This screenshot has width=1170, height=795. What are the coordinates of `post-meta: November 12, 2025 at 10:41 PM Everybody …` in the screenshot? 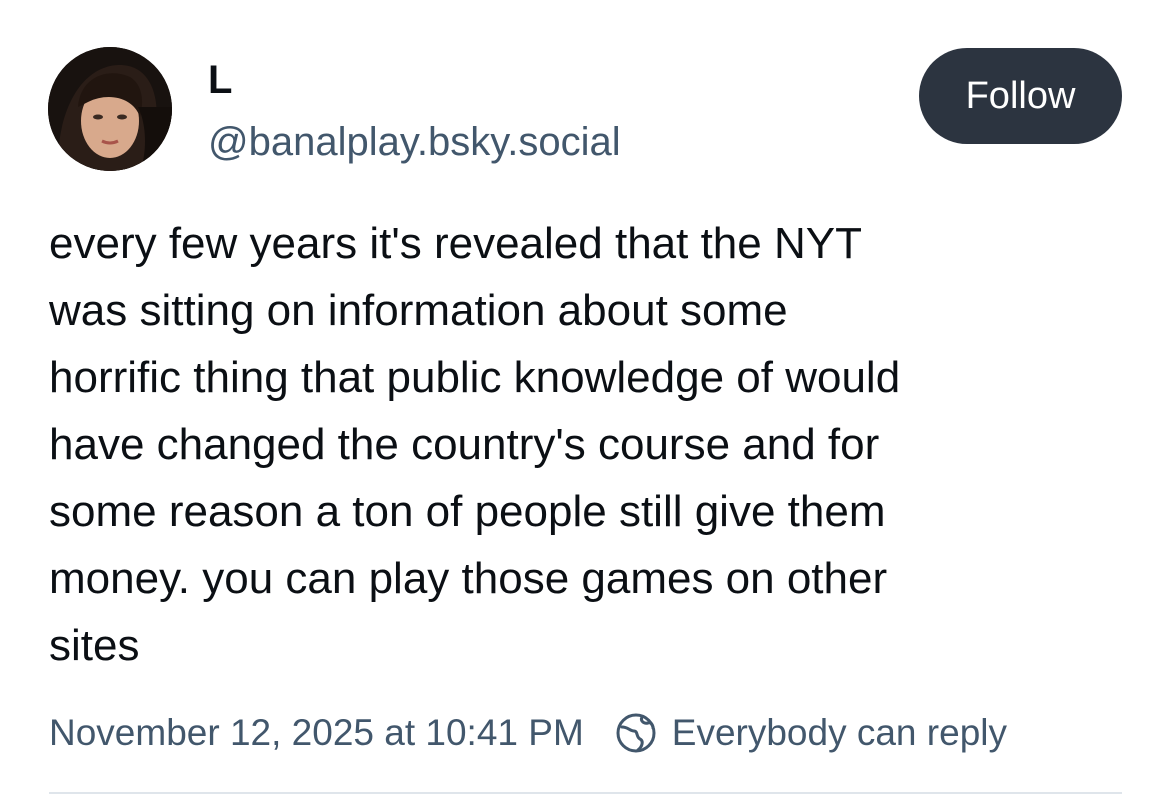 It's located at (528, 733).